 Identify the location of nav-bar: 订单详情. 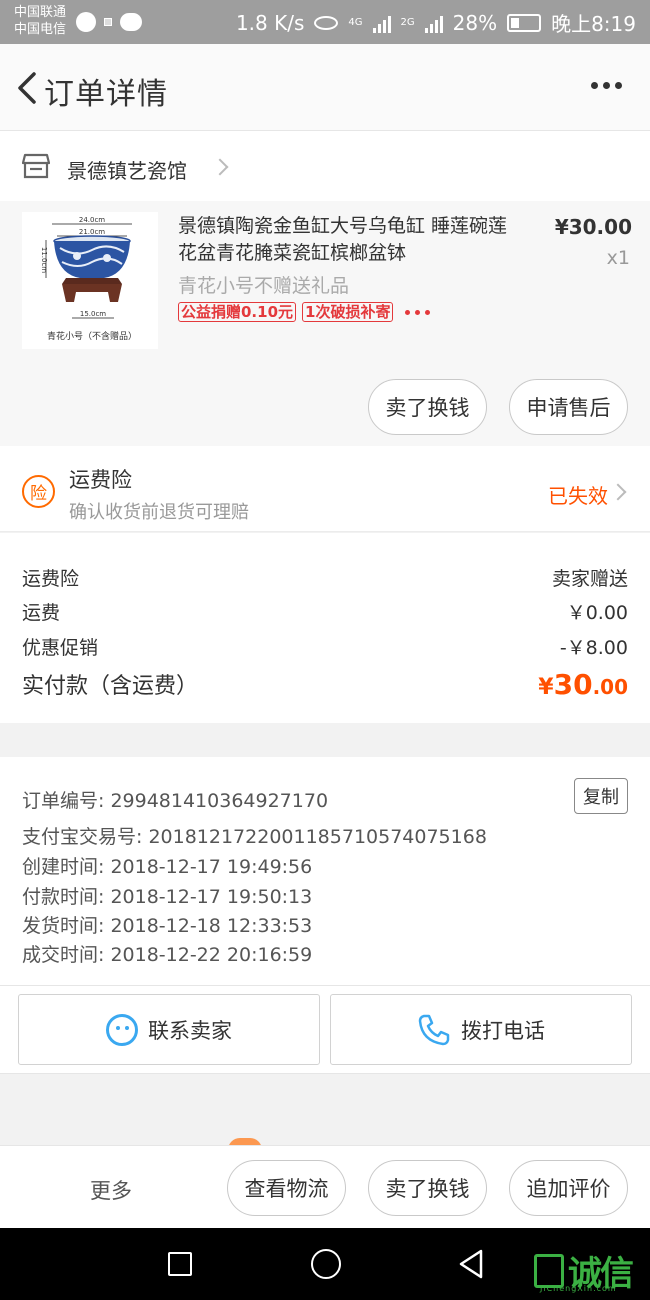
(325, 87).